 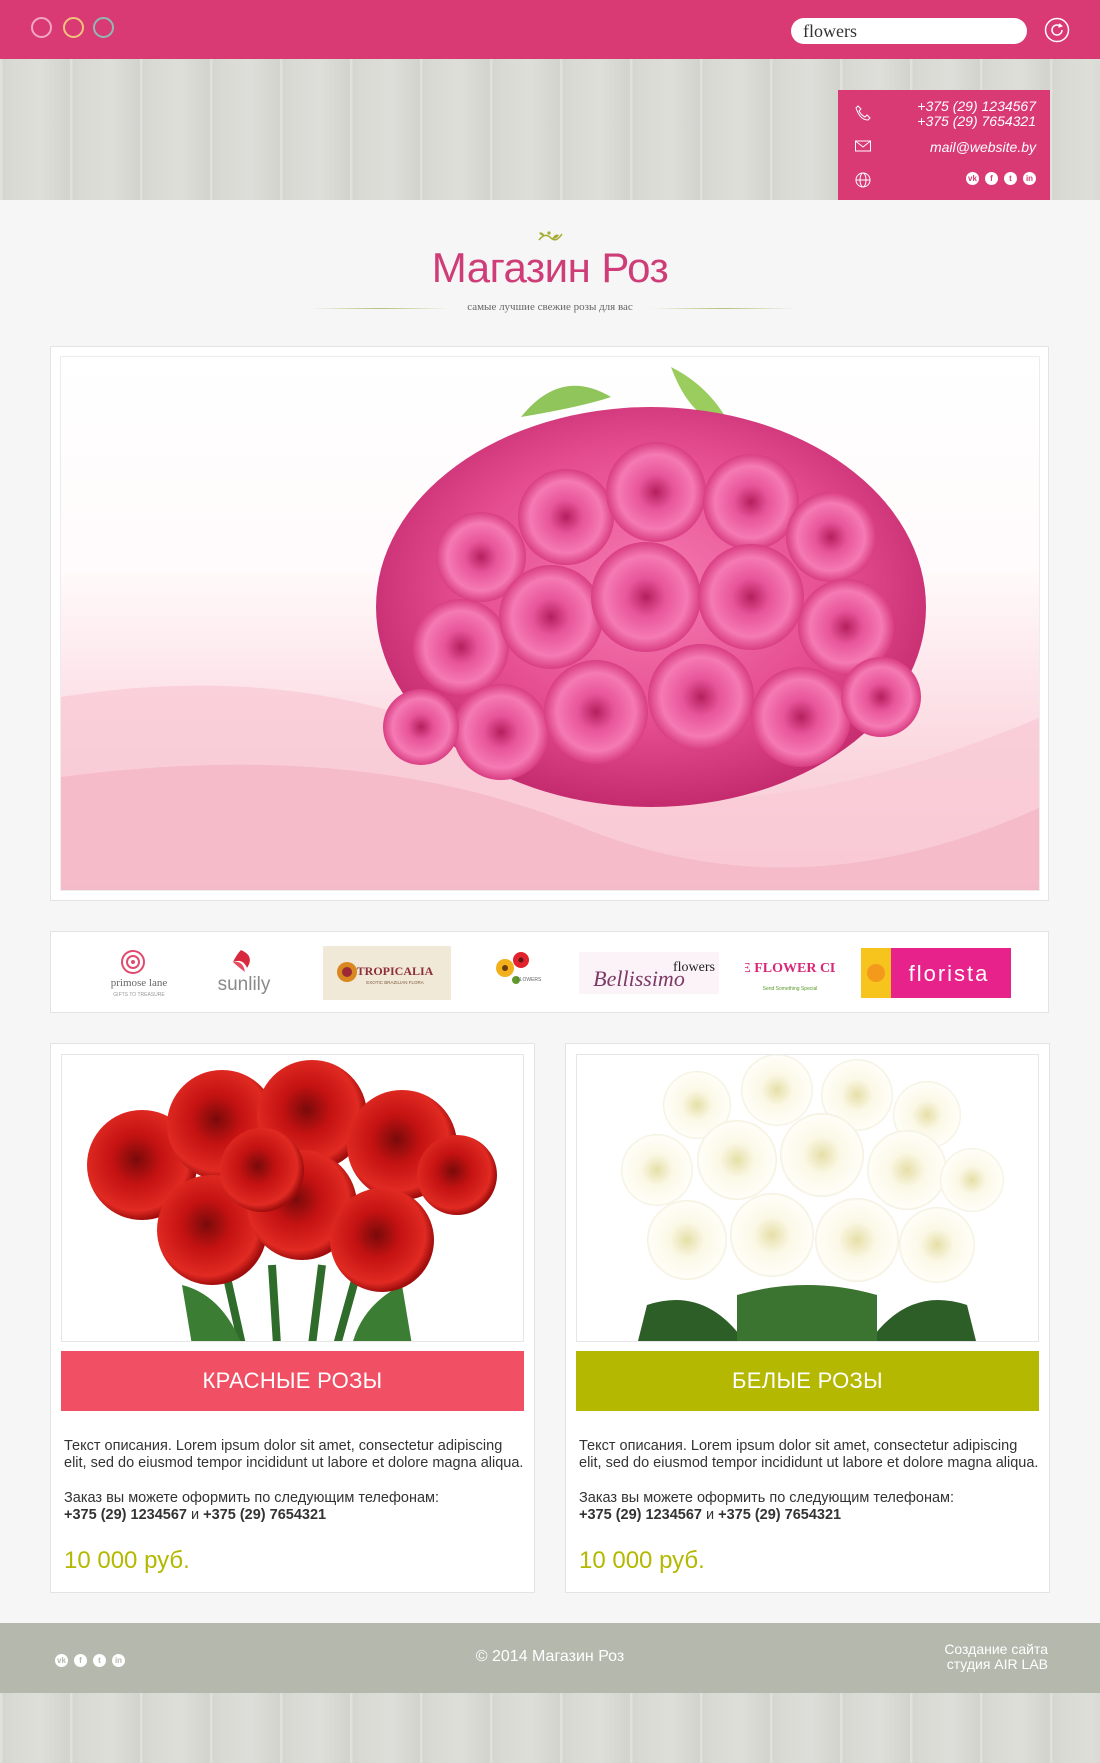 I want to click on site-subtitle: самые лучшие свежие розы для вас, so click(x=550, y=307).